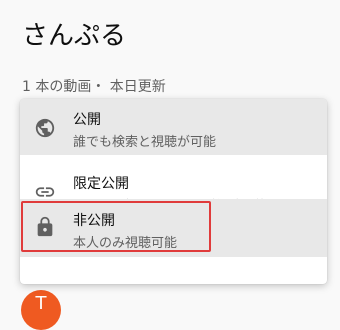 The width and height of the screenshot is (340, 330). Describe the element at coordinates (94, 87) in the screenshot. I see `playlist-meta: 1 本の動画・ 本日更新` at that location.